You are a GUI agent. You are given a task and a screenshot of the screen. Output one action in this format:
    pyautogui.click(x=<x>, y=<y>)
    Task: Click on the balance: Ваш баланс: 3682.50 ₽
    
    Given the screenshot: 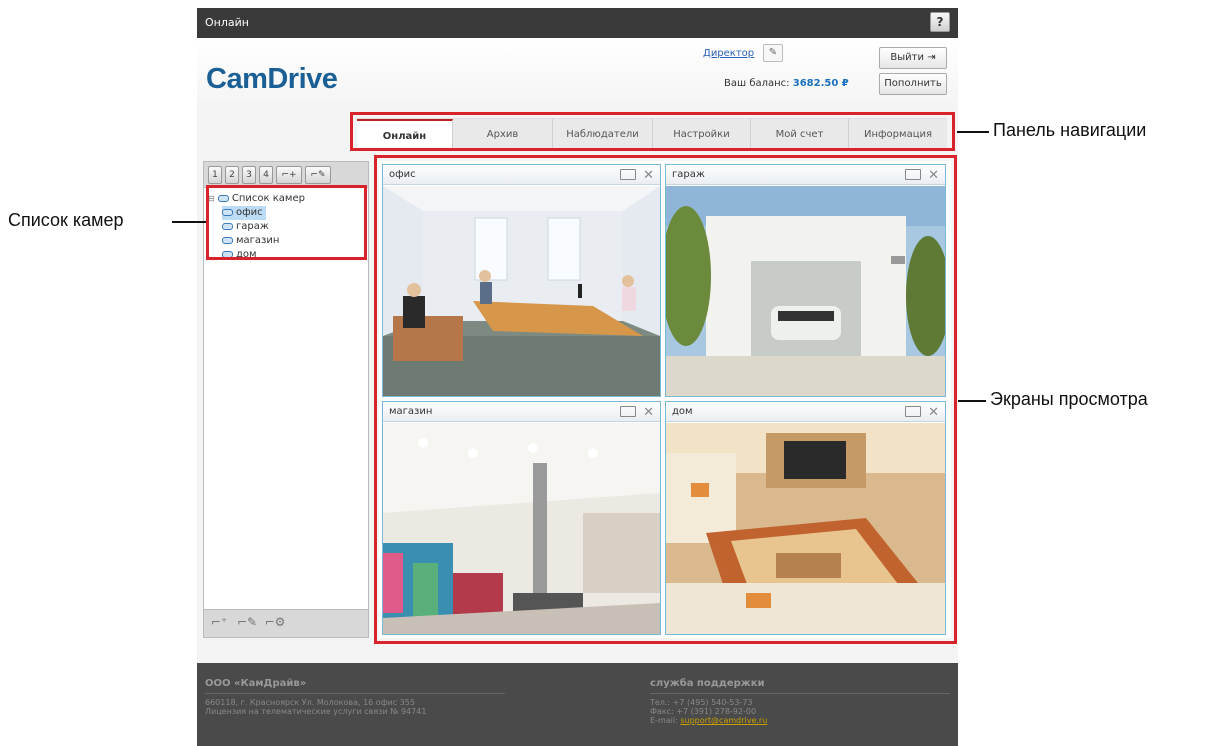 What is the action you would take?
    pyautogui.click(x=786, y=83)
    